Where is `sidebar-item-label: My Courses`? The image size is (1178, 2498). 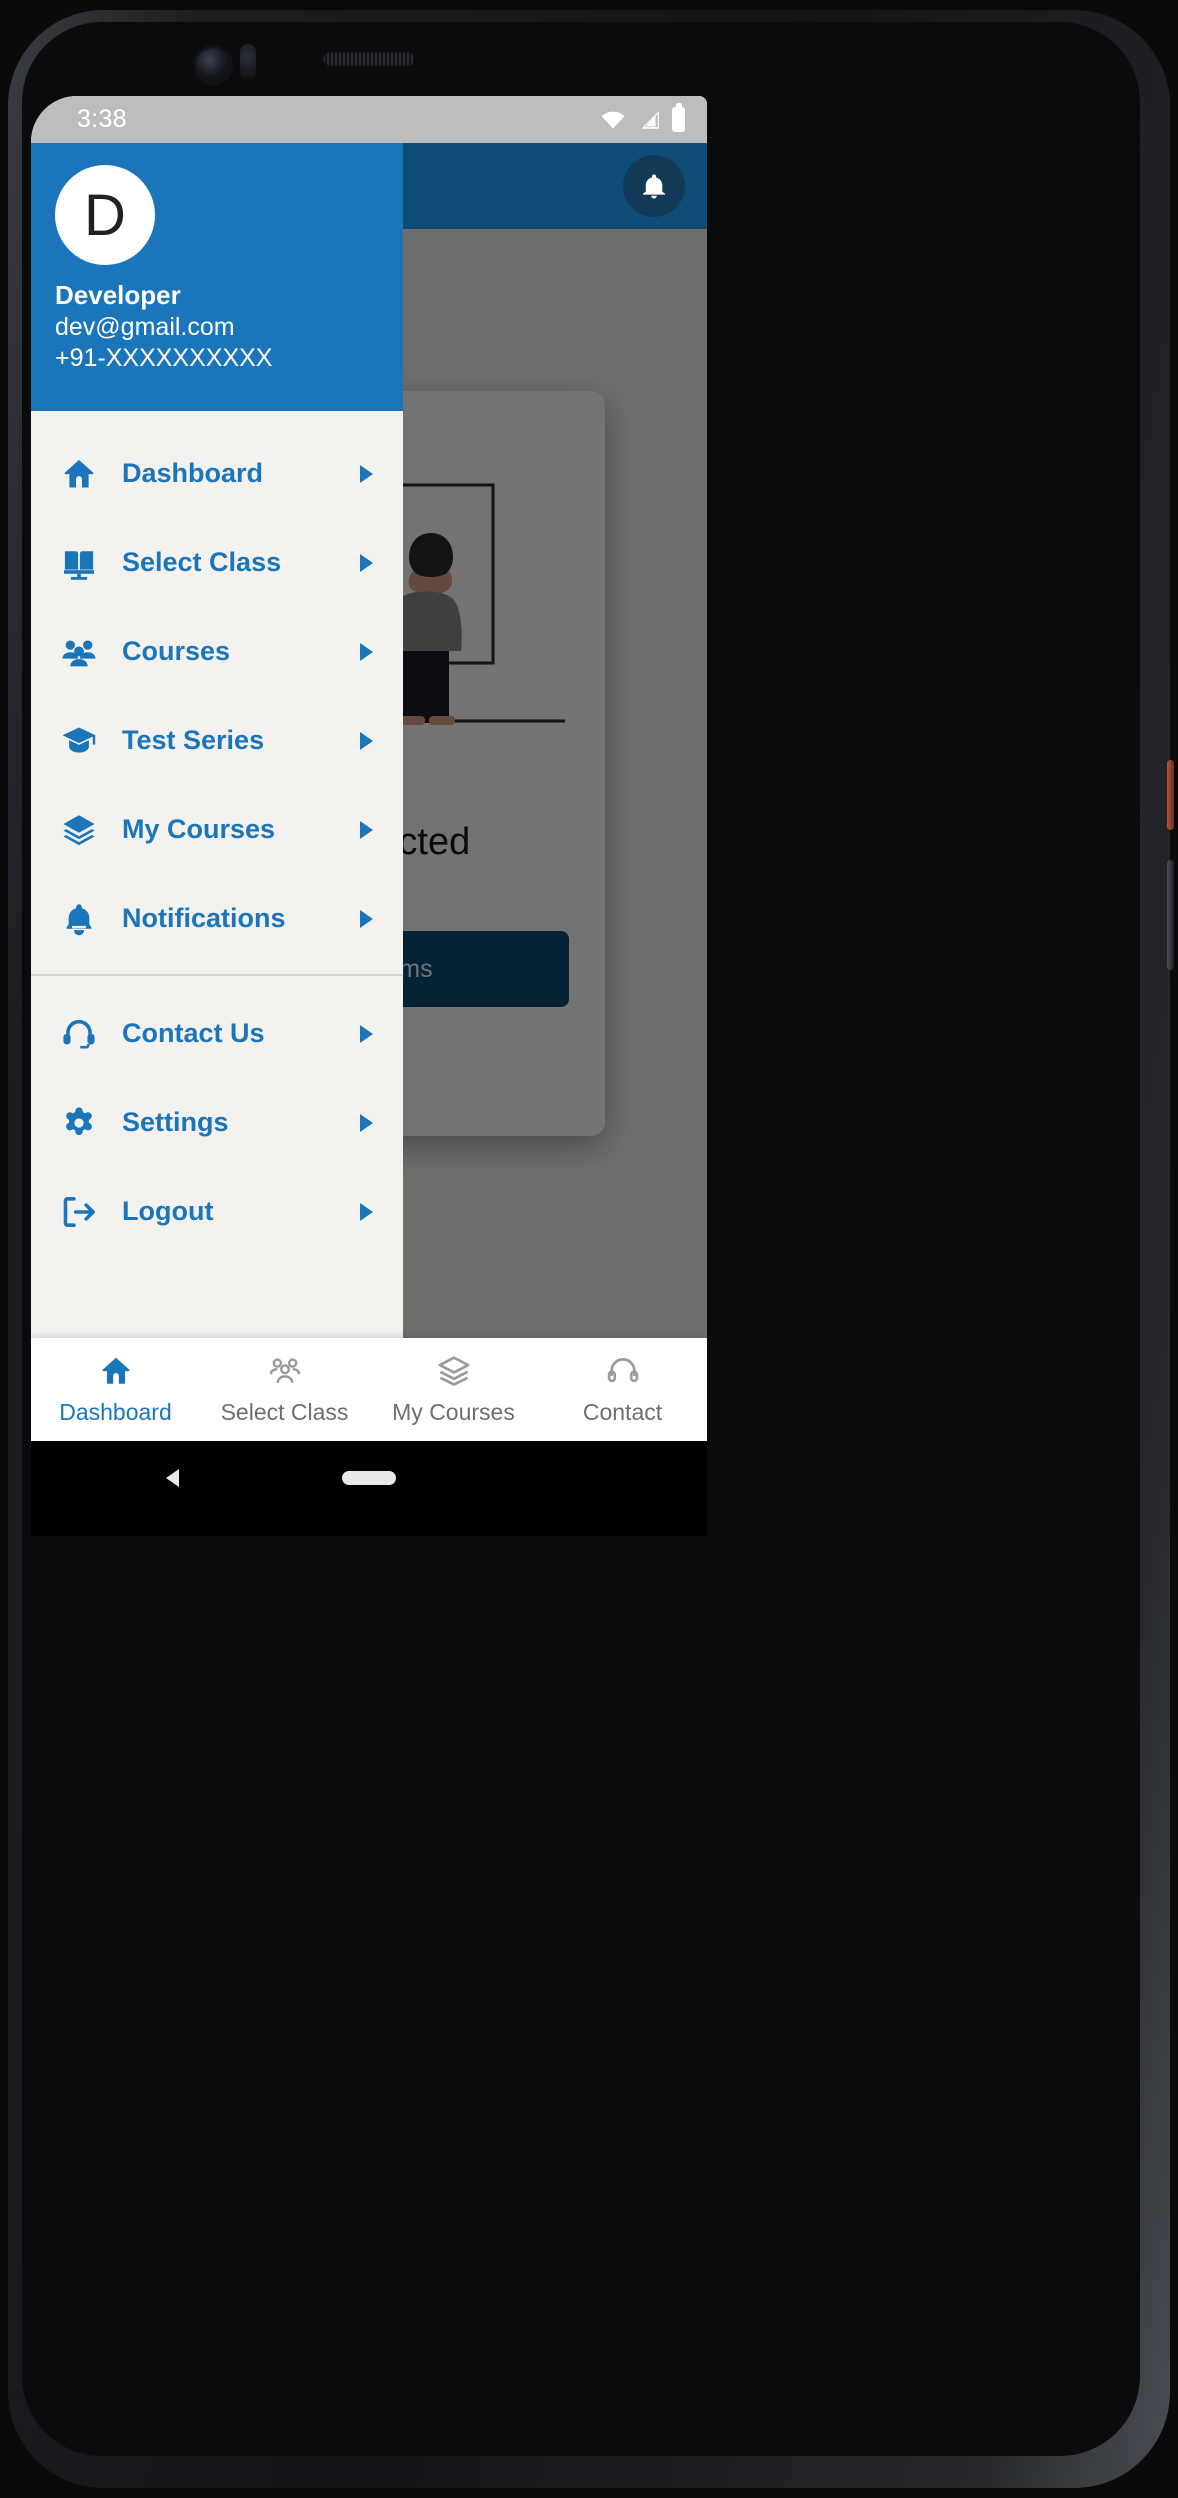
sidebar-item-label: My Courses is located at coordinates (199, 829).